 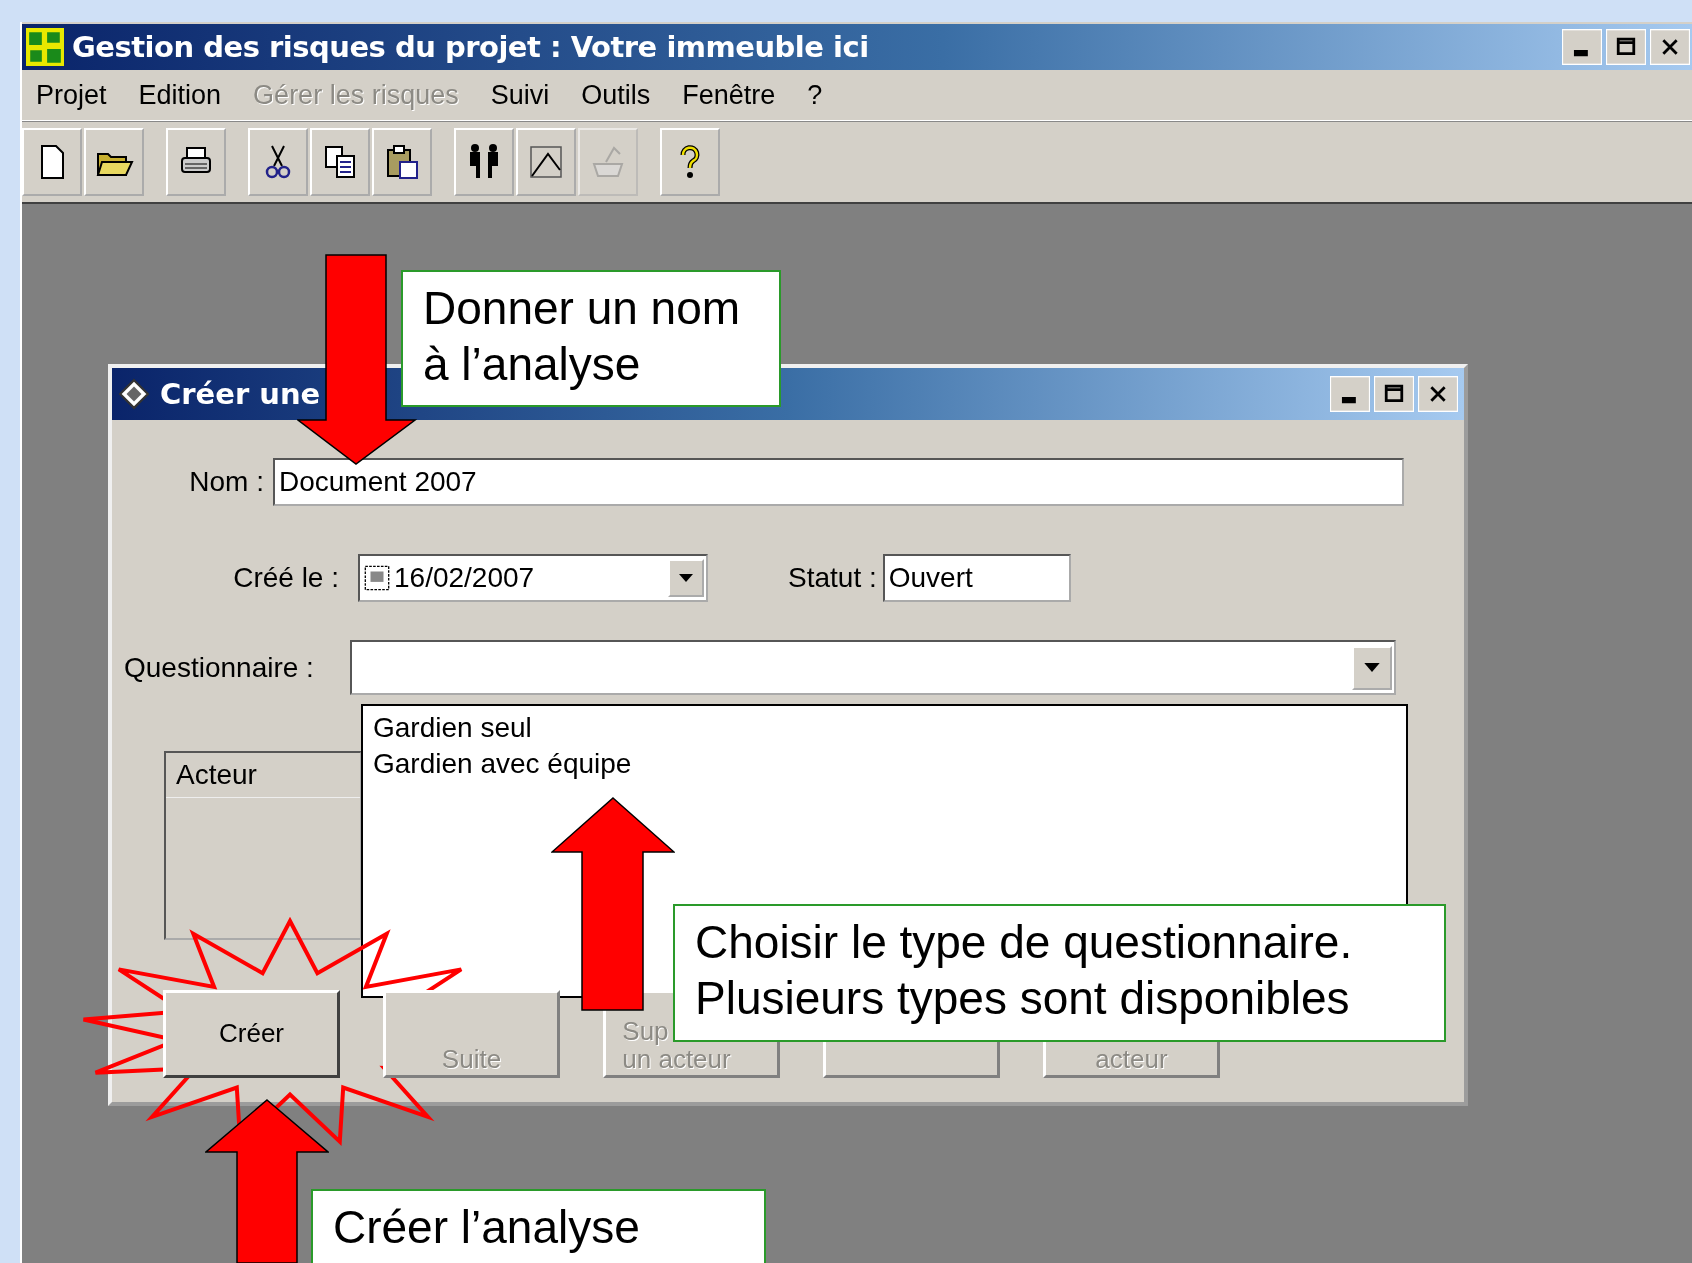 I want to click on field-label: Statut :, so click(x=832, y=578).